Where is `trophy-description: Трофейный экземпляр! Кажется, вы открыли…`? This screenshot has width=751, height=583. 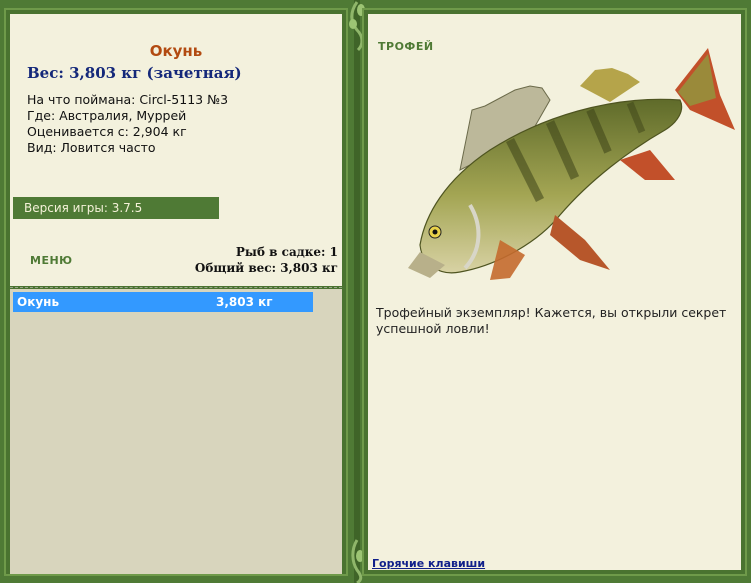
trophy-description: Трофейный экземпляр! Кажется, вы открыли… is located at coordinates (551, 320).